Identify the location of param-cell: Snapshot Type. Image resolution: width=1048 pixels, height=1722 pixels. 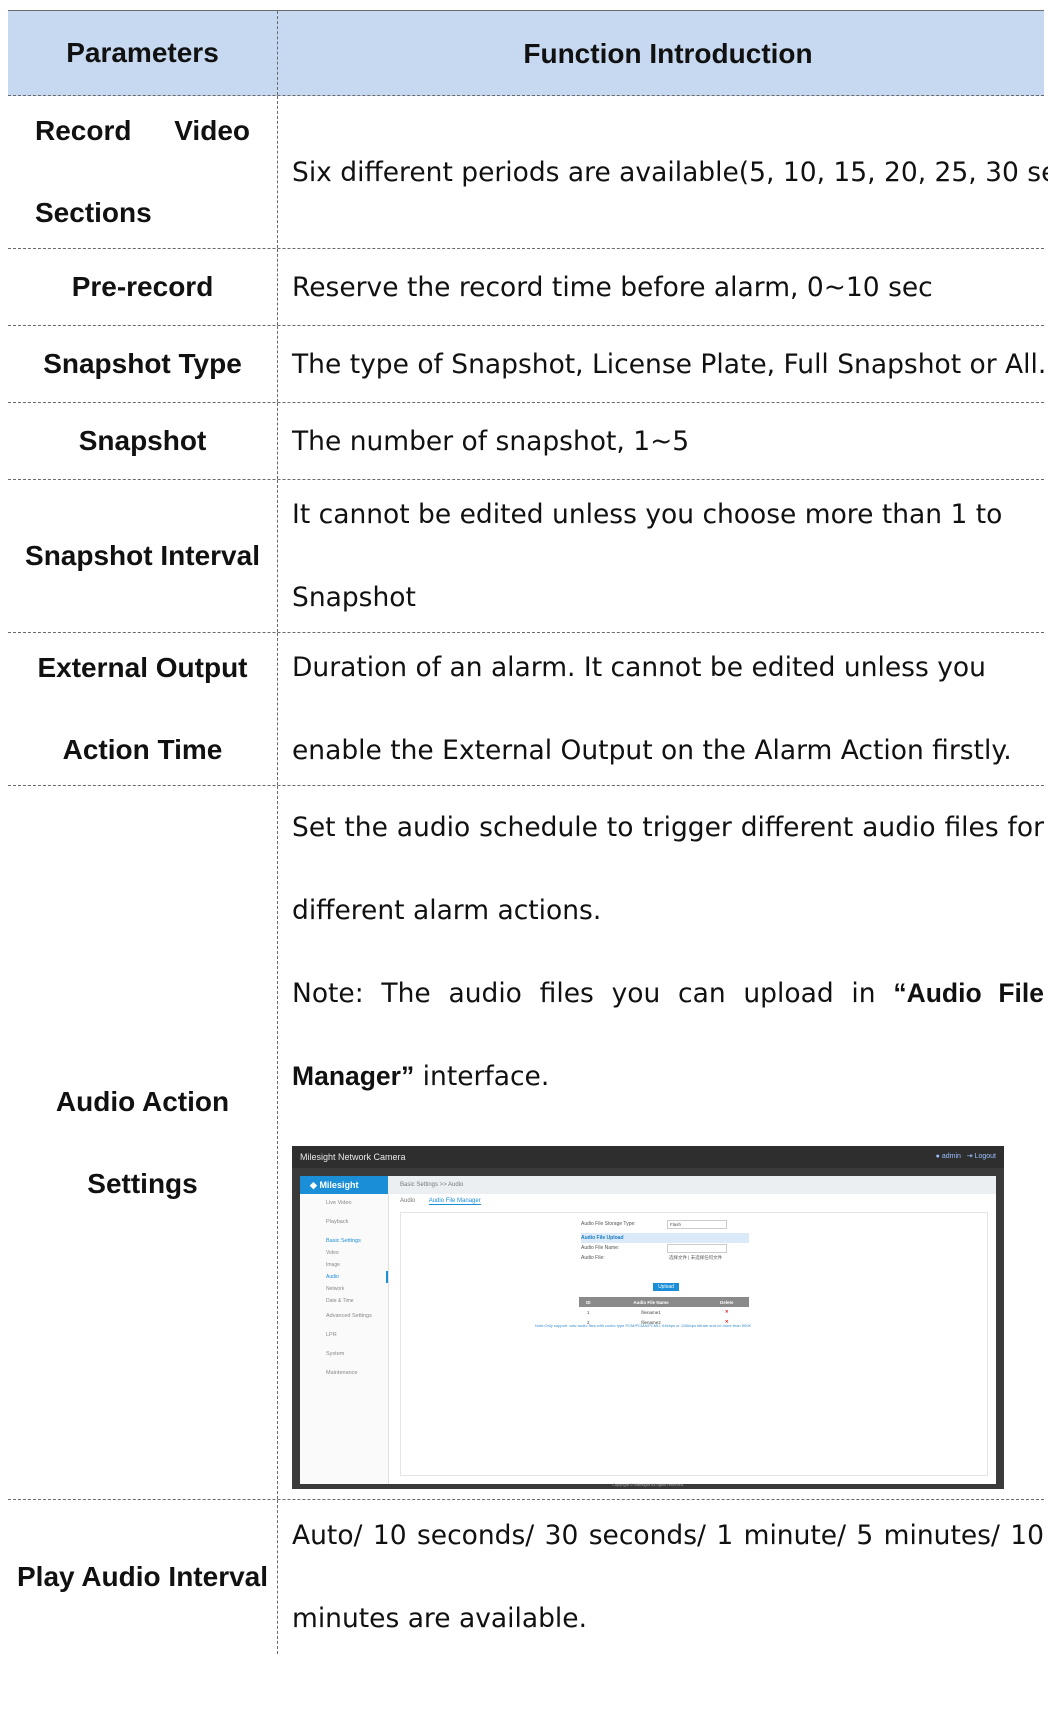
(143, 364).